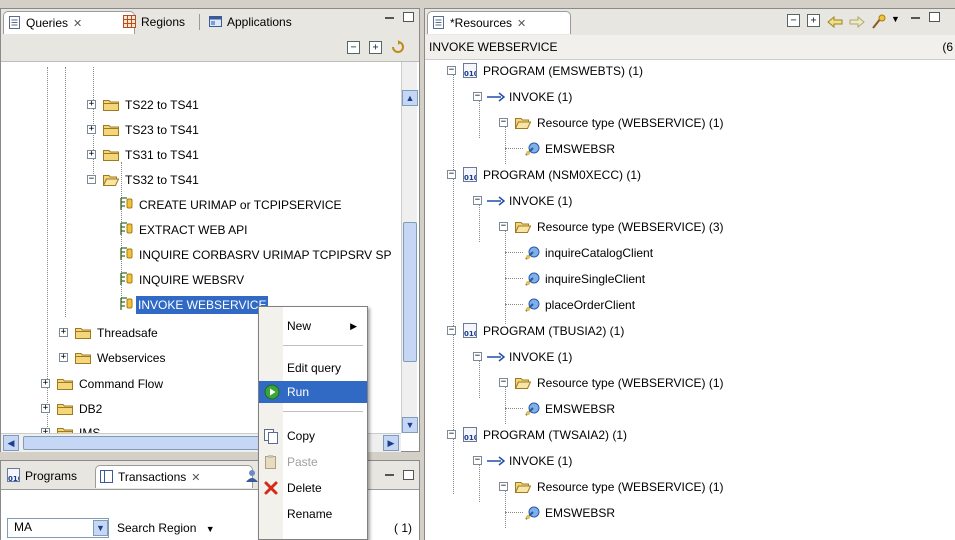 The width and height of the screenshot is (955, 540). What do you see at coordinates (313, 368) in the screenshot?
I see `menu-item-edit-query: Edit query` at bounding box center [313, 368].